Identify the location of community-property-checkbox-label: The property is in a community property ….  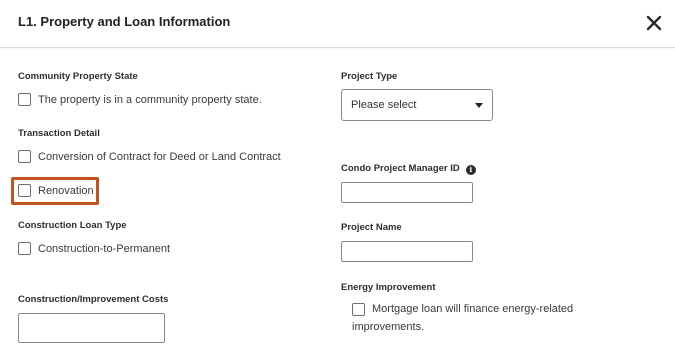
(150, 99).